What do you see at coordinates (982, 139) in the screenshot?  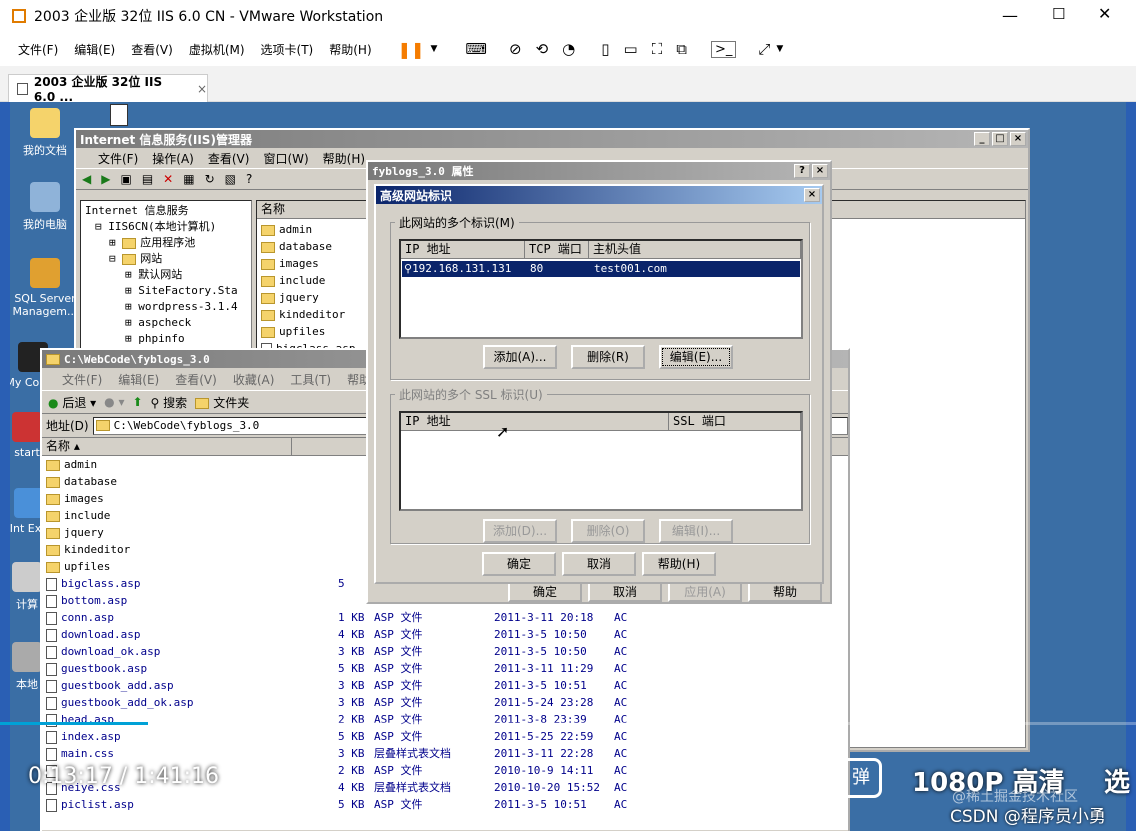 I see `minimize-icon: _` at bounding box center [982, 139].